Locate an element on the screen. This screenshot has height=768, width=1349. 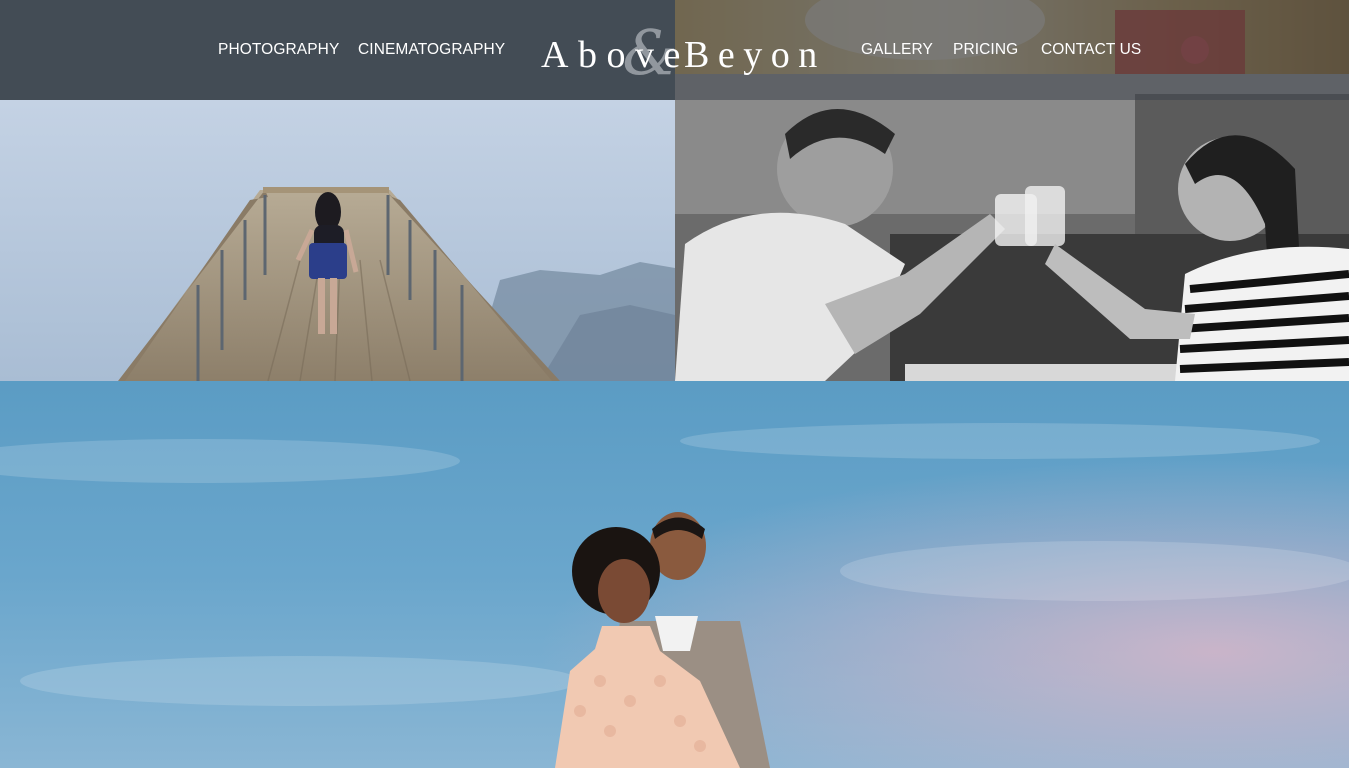
nav-pricing: PRICING is located at coordinates (985, 50).